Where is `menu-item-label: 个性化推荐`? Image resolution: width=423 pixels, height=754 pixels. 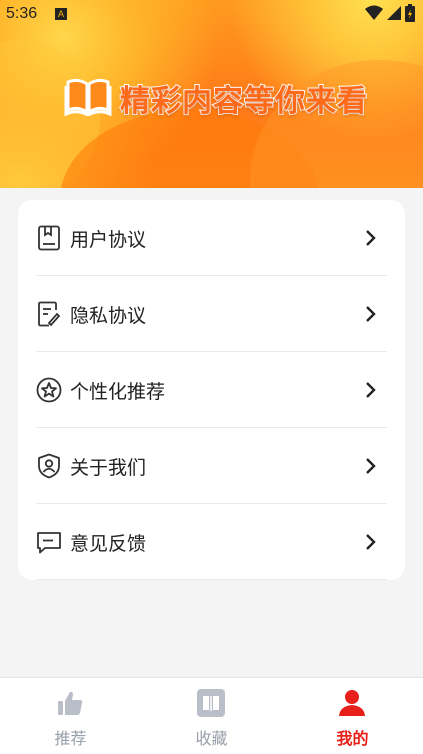 menu-item-label: 个性化推荐 is located at coordinates (118, 391).